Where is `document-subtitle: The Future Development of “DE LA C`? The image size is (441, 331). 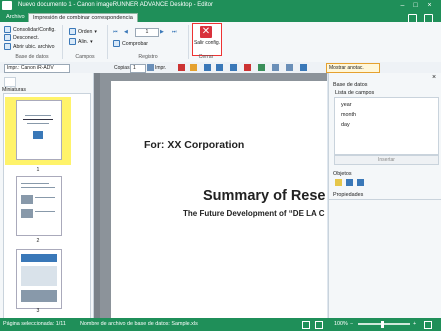
document-subtitle: The Future Development of “DE LA C is located at coordinates (254, 213).